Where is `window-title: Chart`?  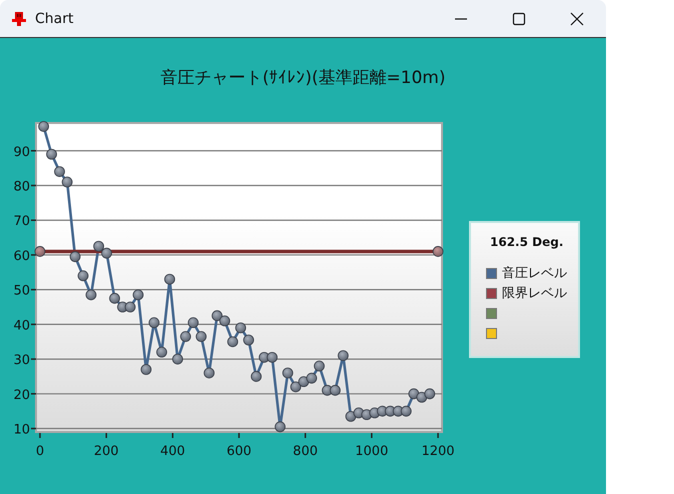
window-title: Chart is located at coordinates (54, 18).